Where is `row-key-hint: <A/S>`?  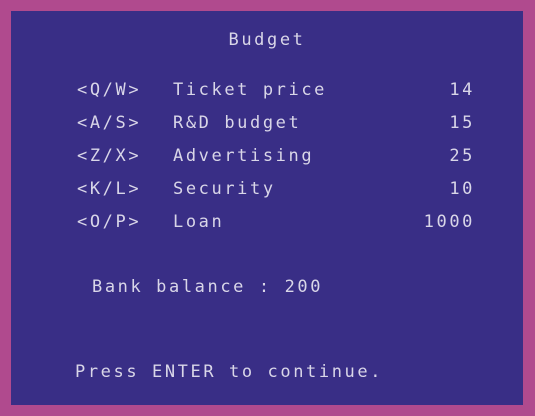 row-key-hint: <A/S> is located at coordinates (109, 123).